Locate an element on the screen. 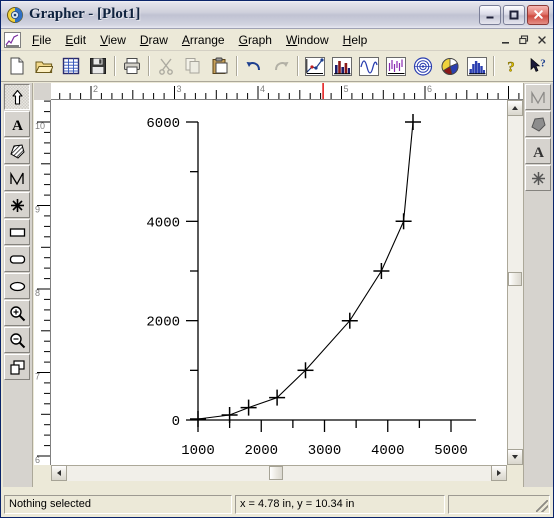  scroll-left-button is located at coordinates (59, 473).